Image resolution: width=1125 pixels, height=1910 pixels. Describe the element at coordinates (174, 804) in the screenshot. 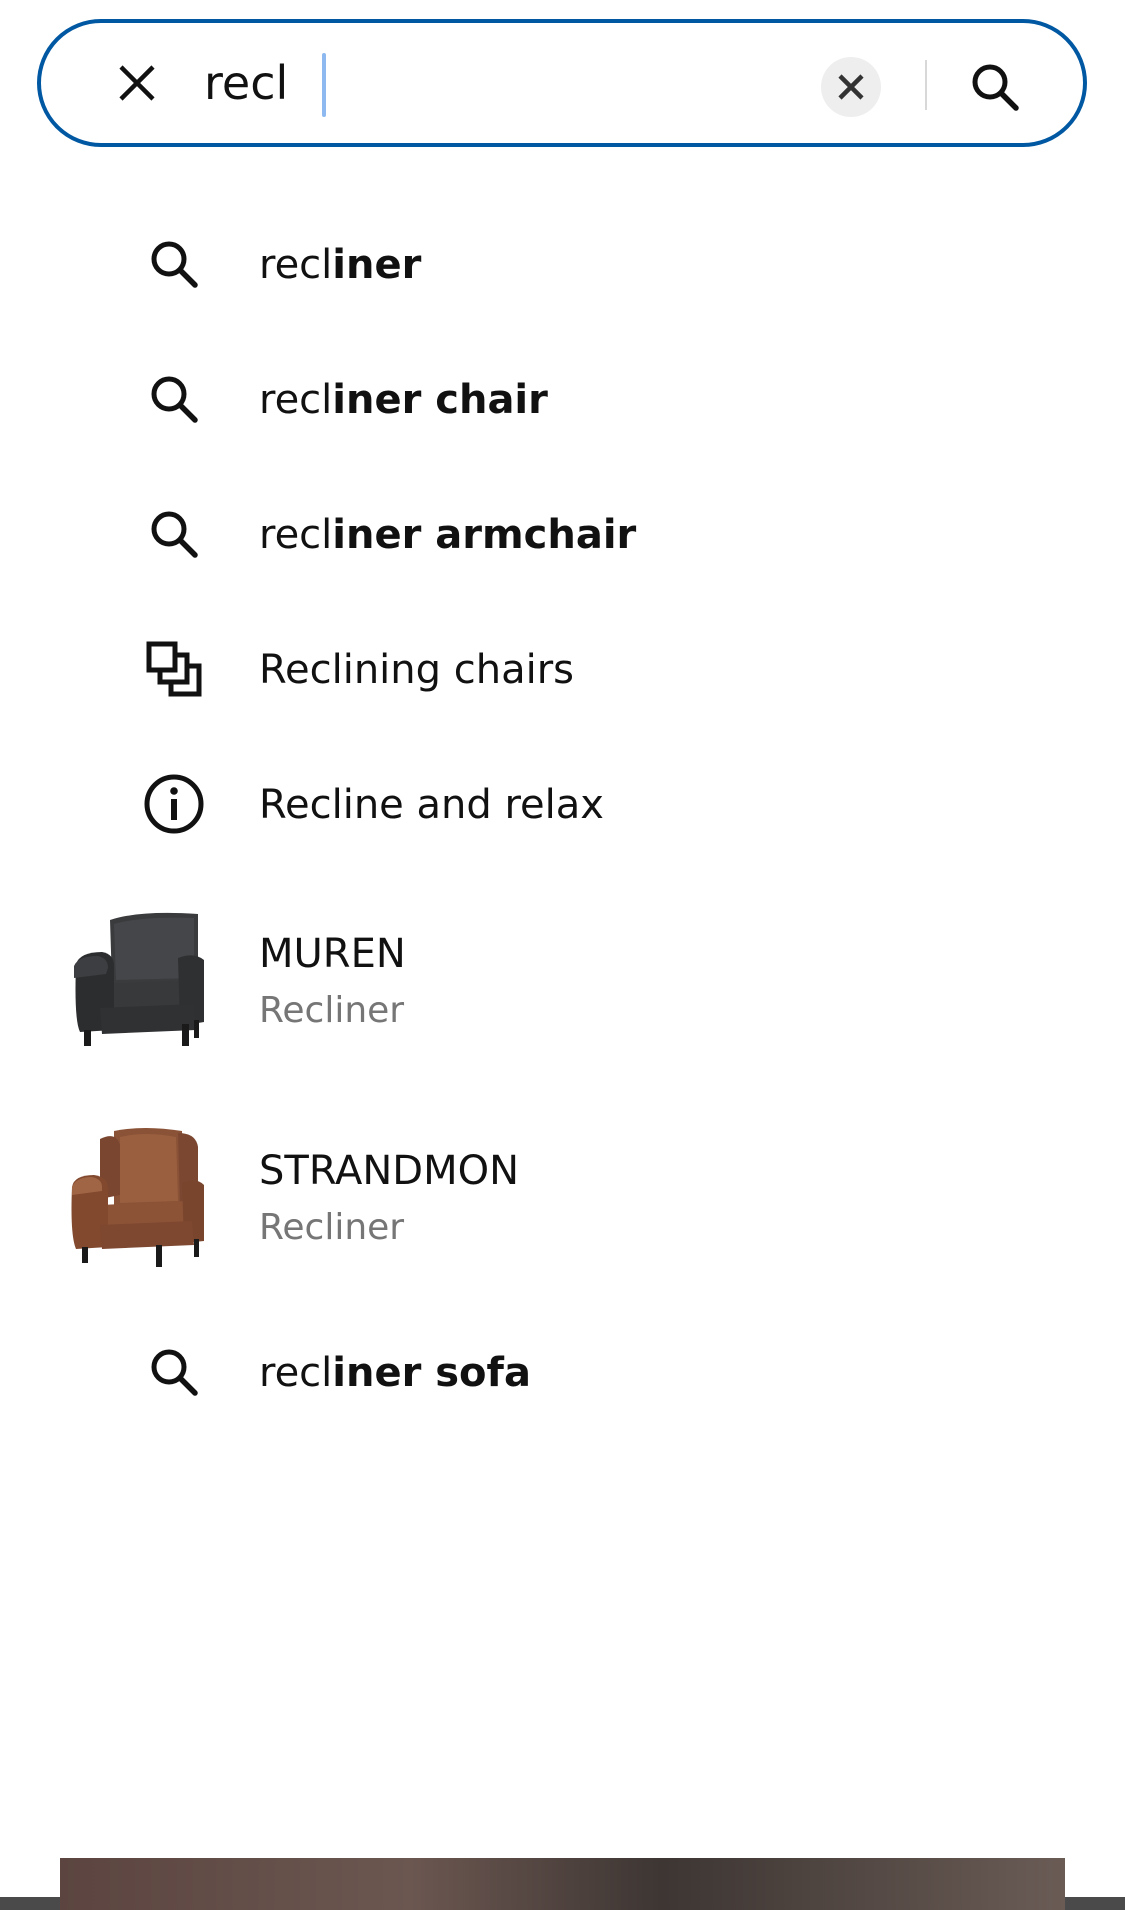

I see `info-icon` at that location.